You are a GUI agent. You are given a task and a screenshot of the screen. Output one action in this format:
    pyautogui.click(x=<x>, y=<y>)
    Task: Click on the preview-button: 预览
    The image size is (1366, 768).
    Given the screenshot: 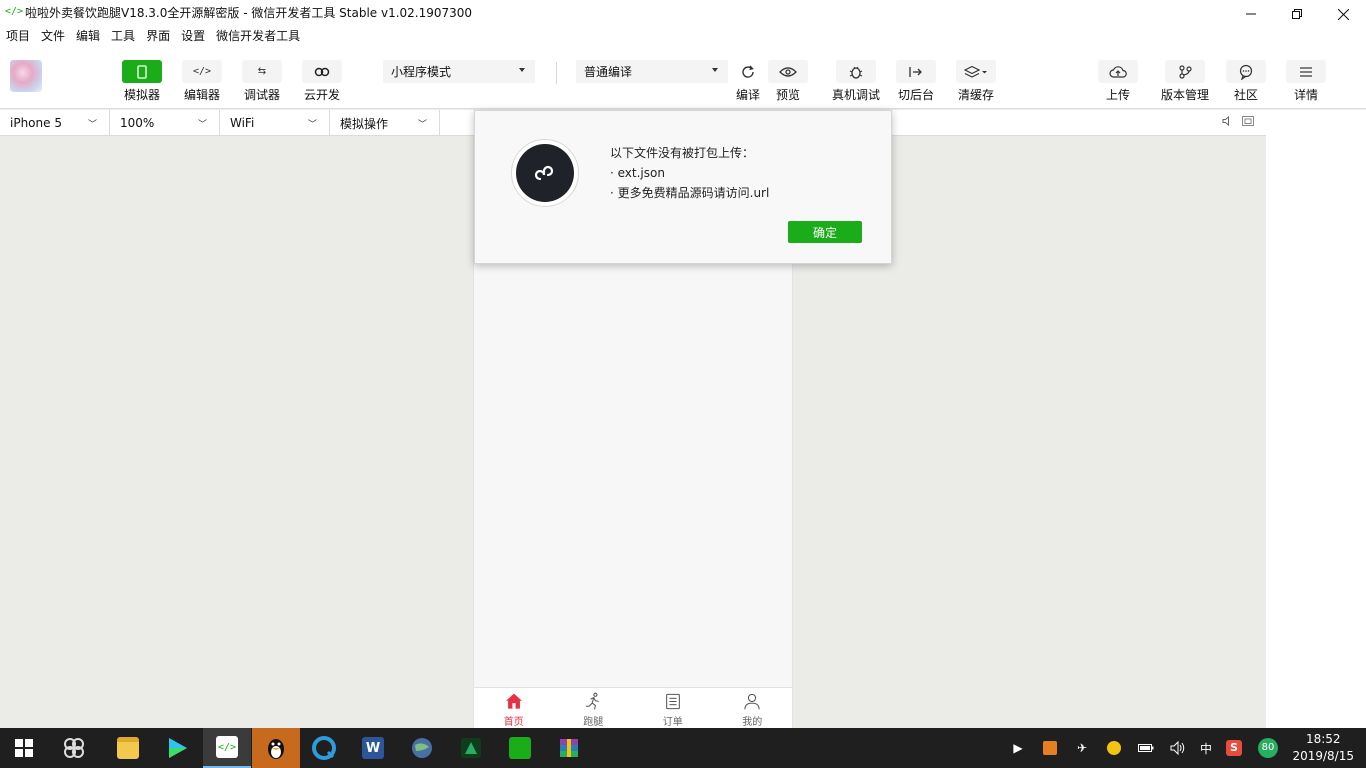 What is the action you would take?
    pyautogui.click(x=788, y=81)
    